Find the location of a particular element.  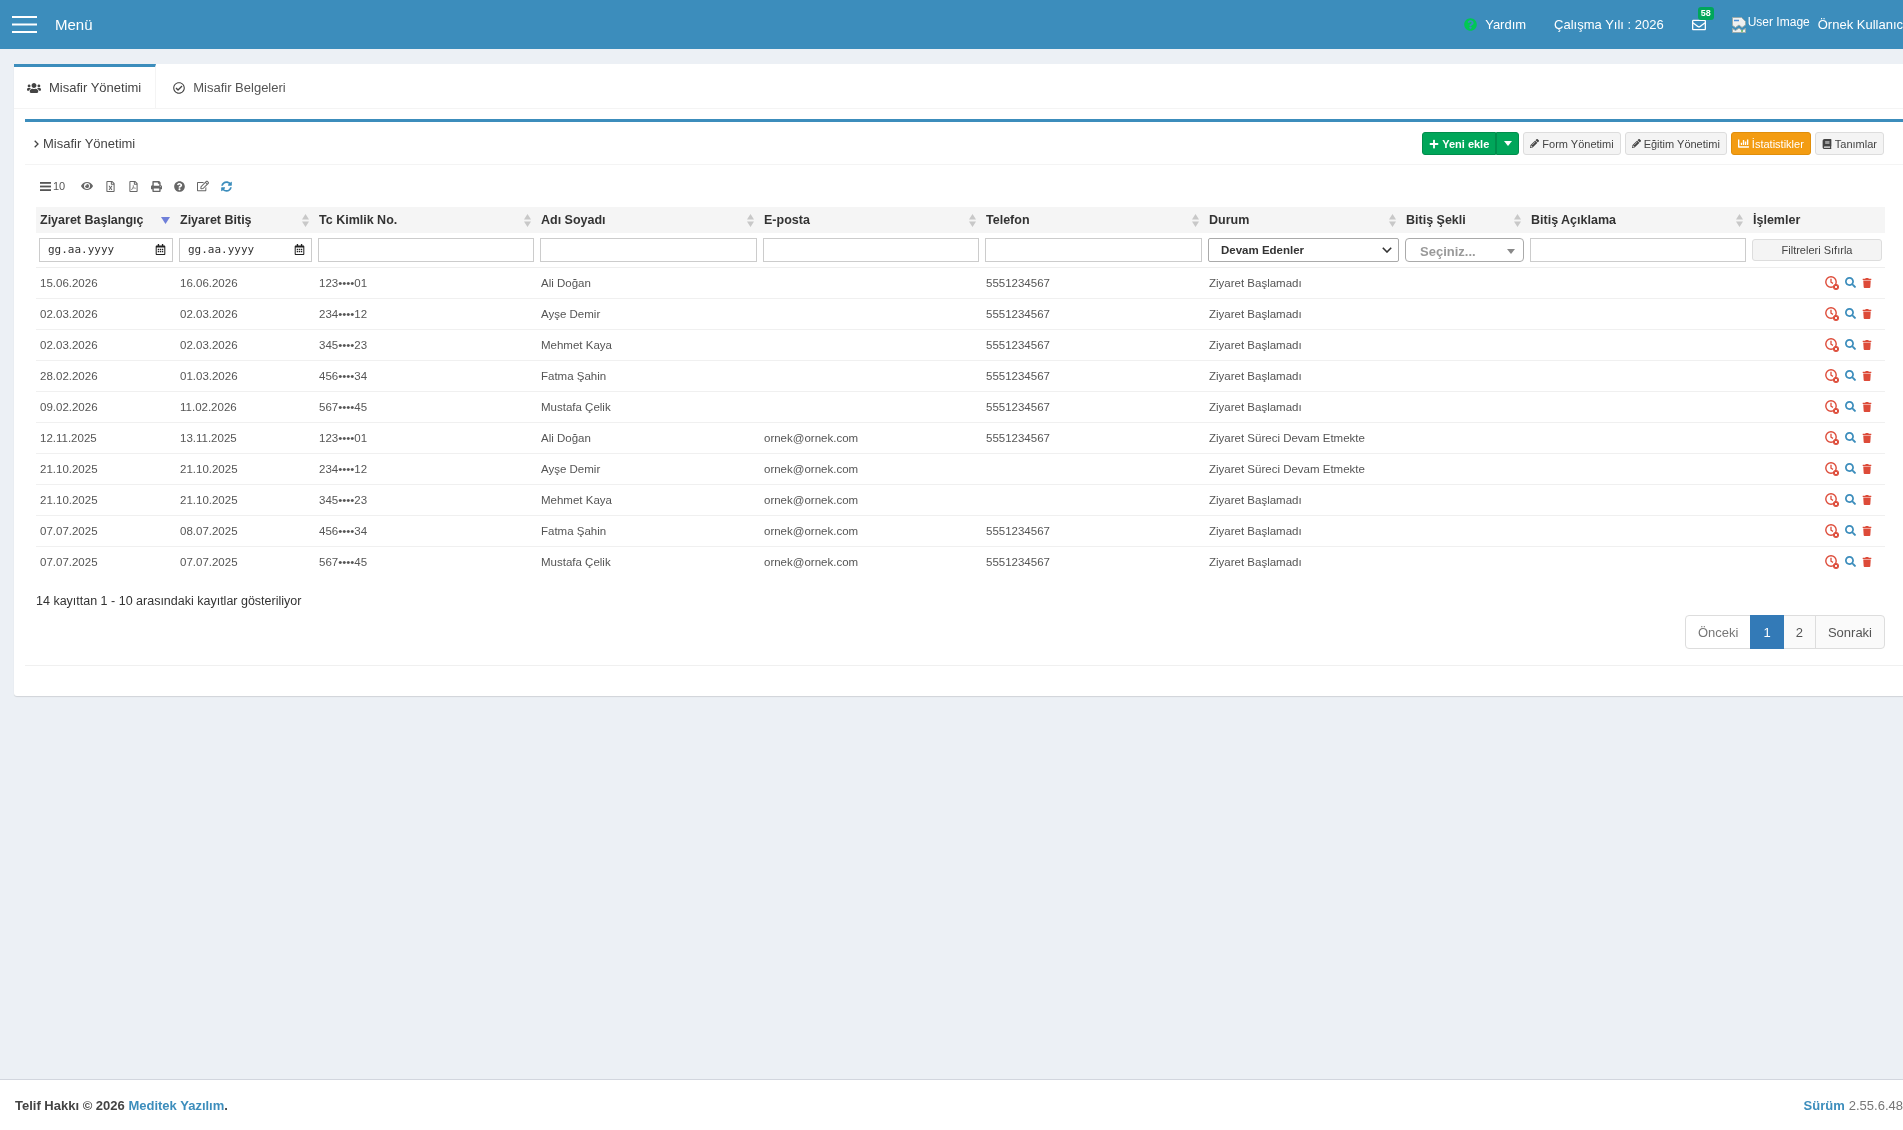

menu-button: Menü is located at coordinates (52, 24).